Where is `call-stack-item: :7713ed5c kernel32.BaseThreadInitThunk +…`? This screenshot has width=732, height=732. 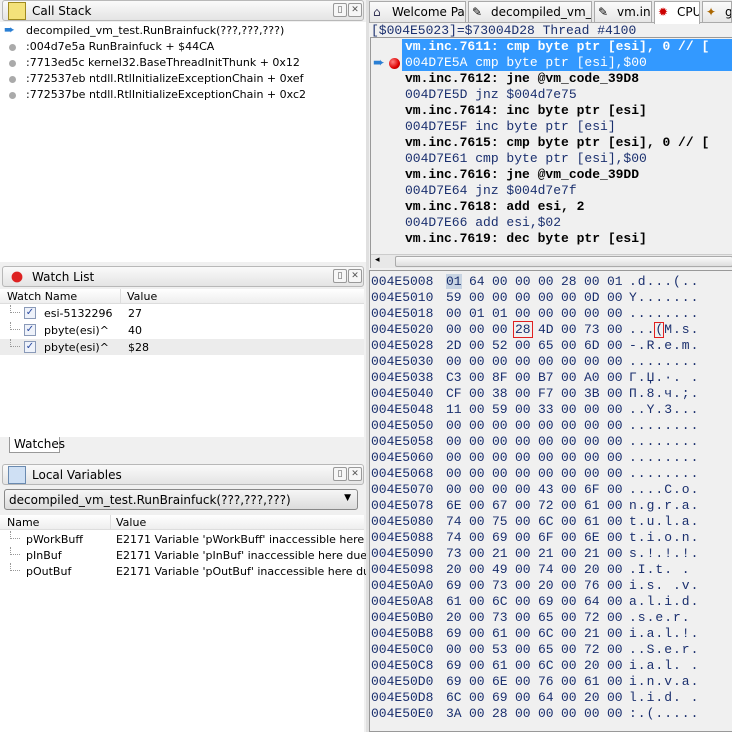
call-stack-item: :7713ed5c kernel32.BaseThreadInitThunk +… is located at coordinates (183, 63).